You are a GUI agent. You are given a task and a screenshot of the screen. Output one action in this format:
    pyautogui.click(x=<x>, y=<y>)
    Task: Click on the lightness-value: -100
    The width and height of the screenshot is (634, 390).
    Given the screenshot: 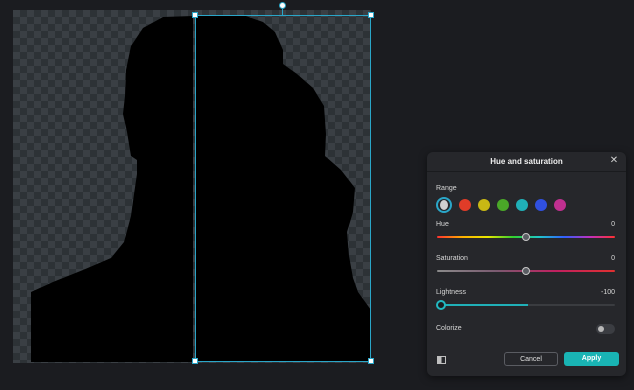 What is the action you would take?
    pyautogui.click(x=607, y=292)
    